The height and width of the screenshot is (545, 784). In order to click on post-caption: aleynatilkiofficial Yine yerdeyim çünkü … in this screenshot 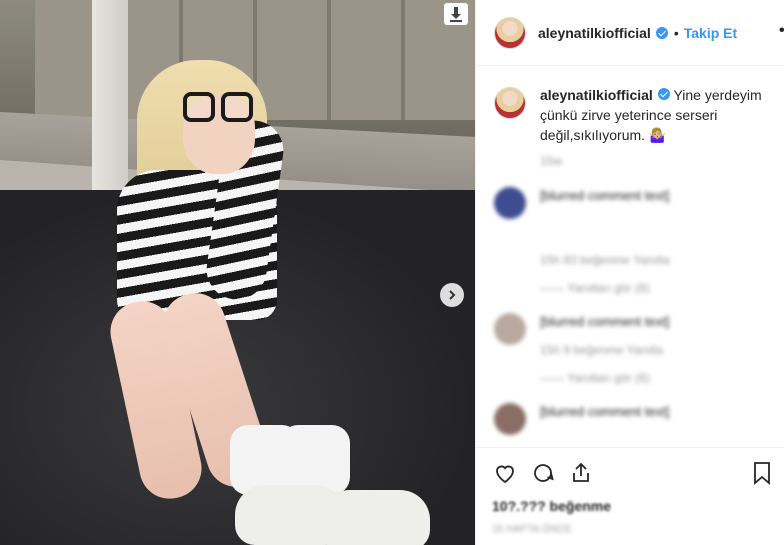, I will do `click(630, 128)`.